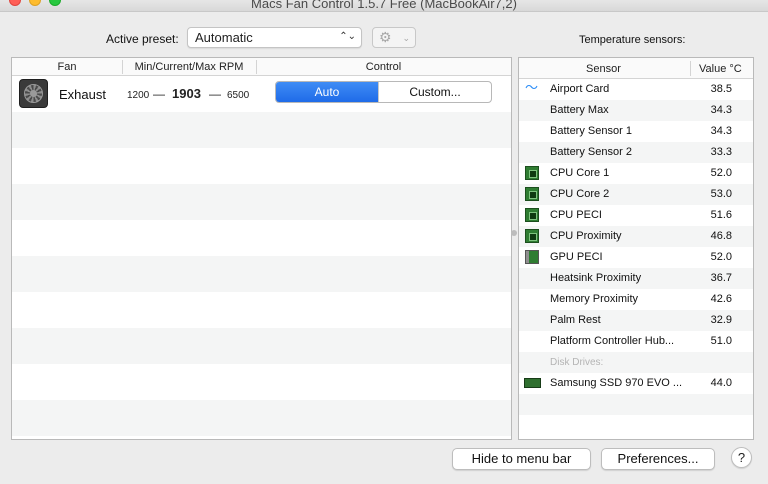  What do you see at coordinates (721, 89) in the screenshot?
I see `sensor-value: 38.5` at bounding box center [721, 89].